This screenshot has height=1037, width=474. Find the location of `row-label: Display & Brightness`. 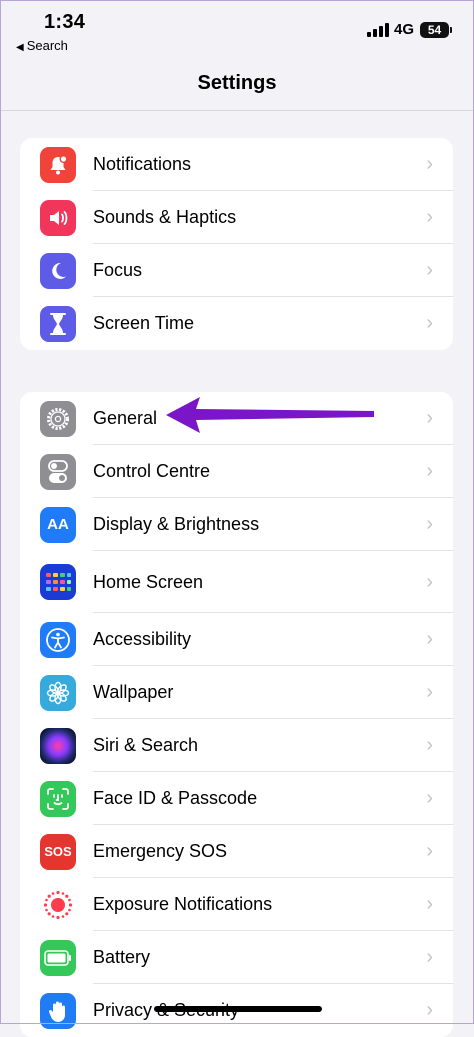

row-label: Display & Brightness is located at coordinates (176, 524).